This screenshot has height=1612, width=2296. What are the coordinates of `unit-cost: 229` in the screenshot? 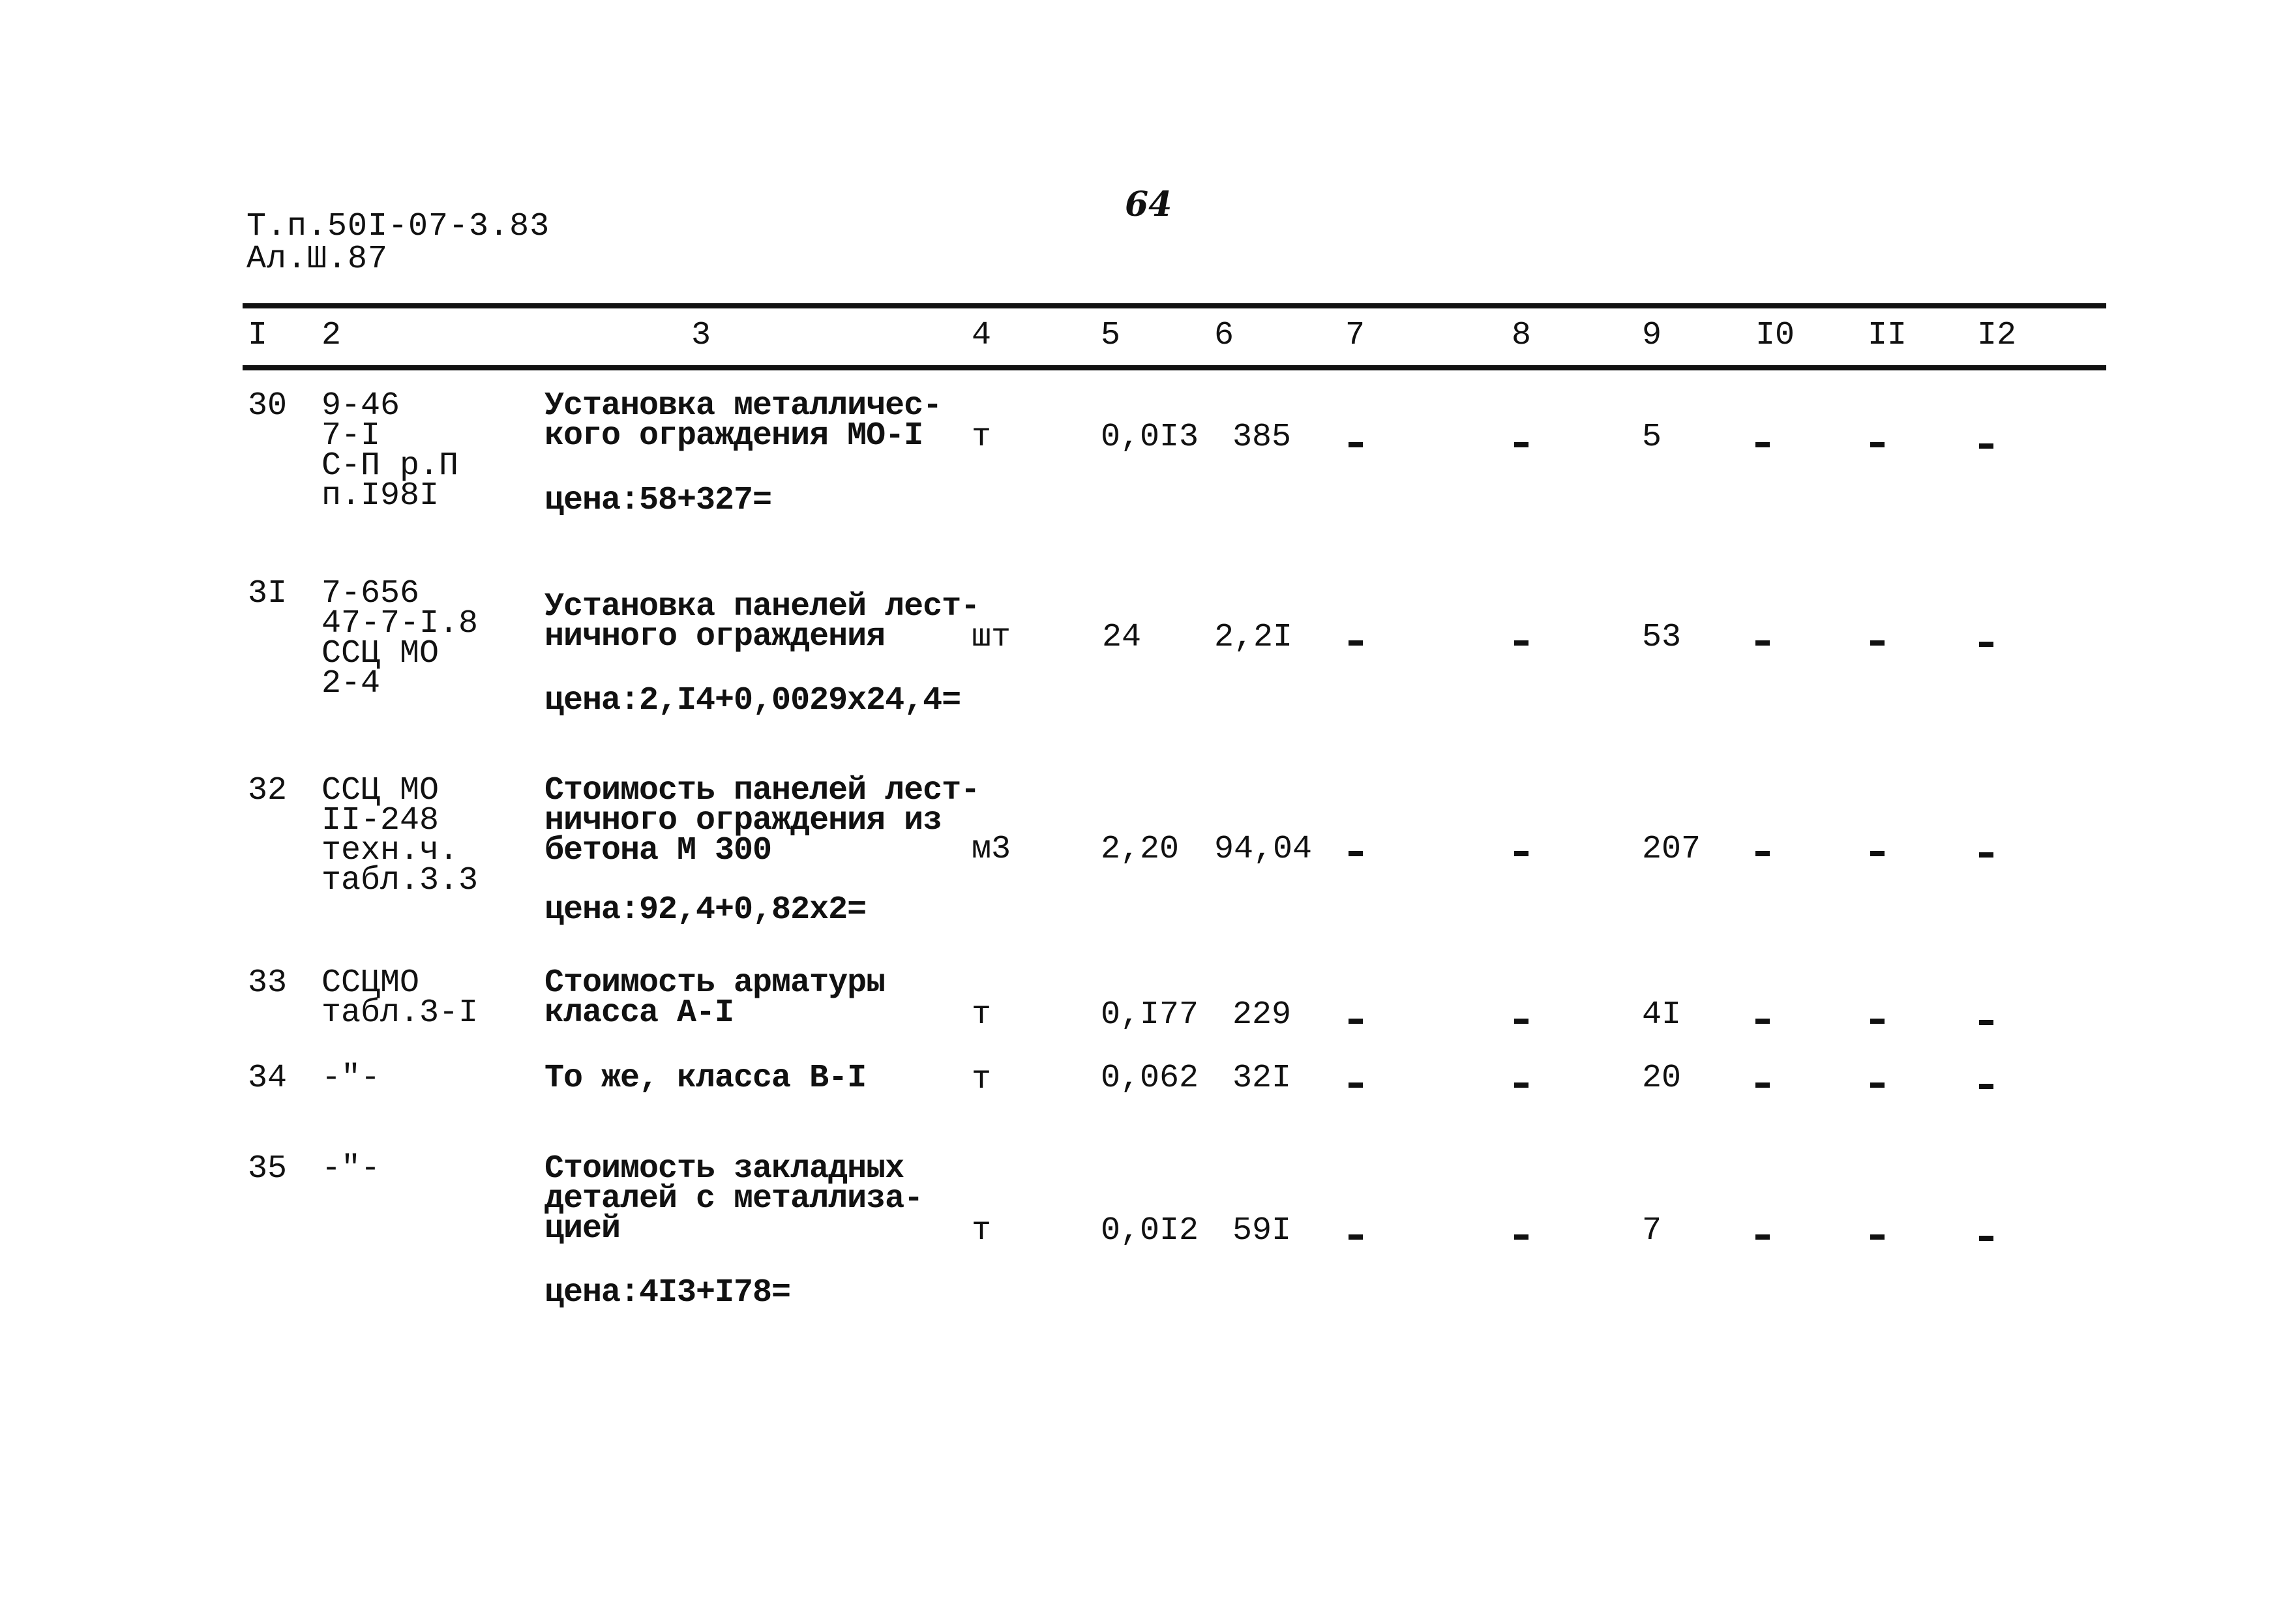 It's located at (1262, 1015).